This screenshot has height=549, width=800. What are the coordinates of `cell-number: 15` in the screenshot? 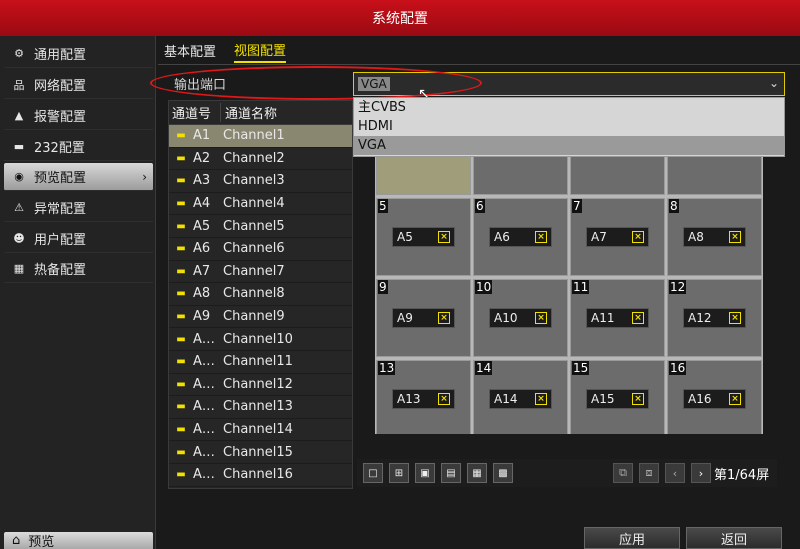 It's located at (581, 368).